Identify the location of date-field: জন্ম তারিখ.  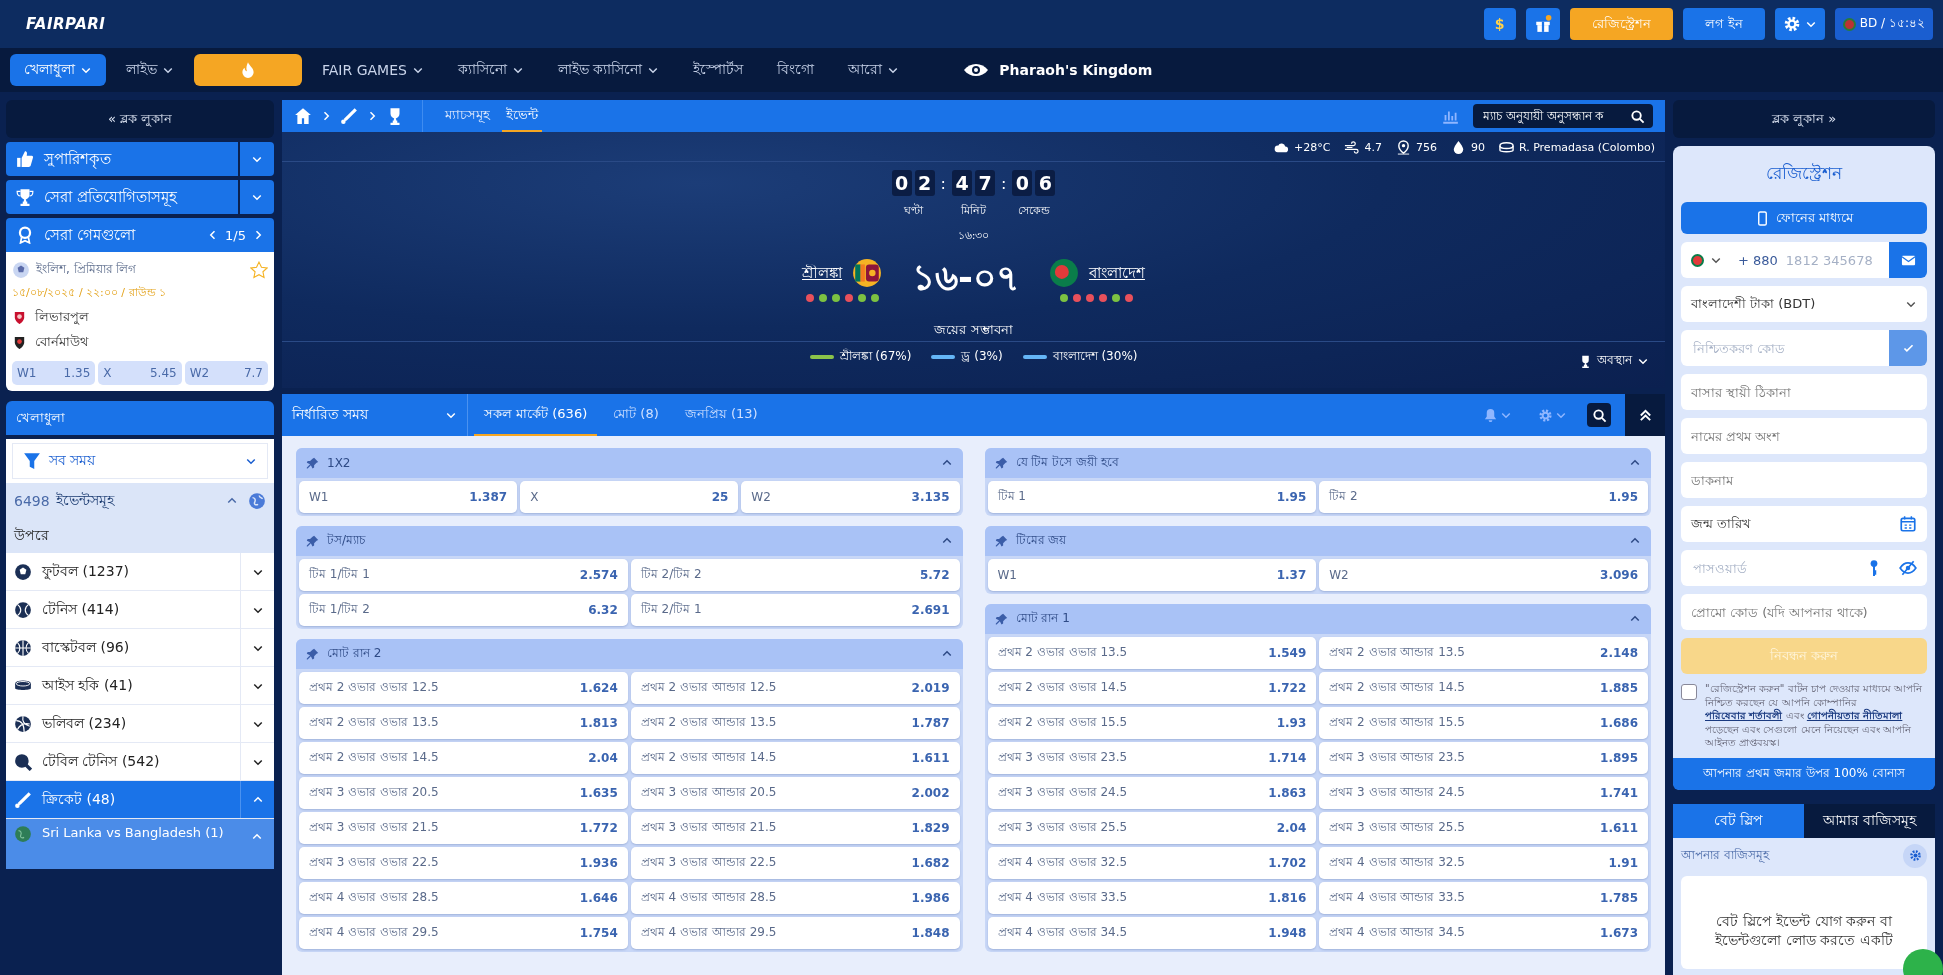
(1804, 524).